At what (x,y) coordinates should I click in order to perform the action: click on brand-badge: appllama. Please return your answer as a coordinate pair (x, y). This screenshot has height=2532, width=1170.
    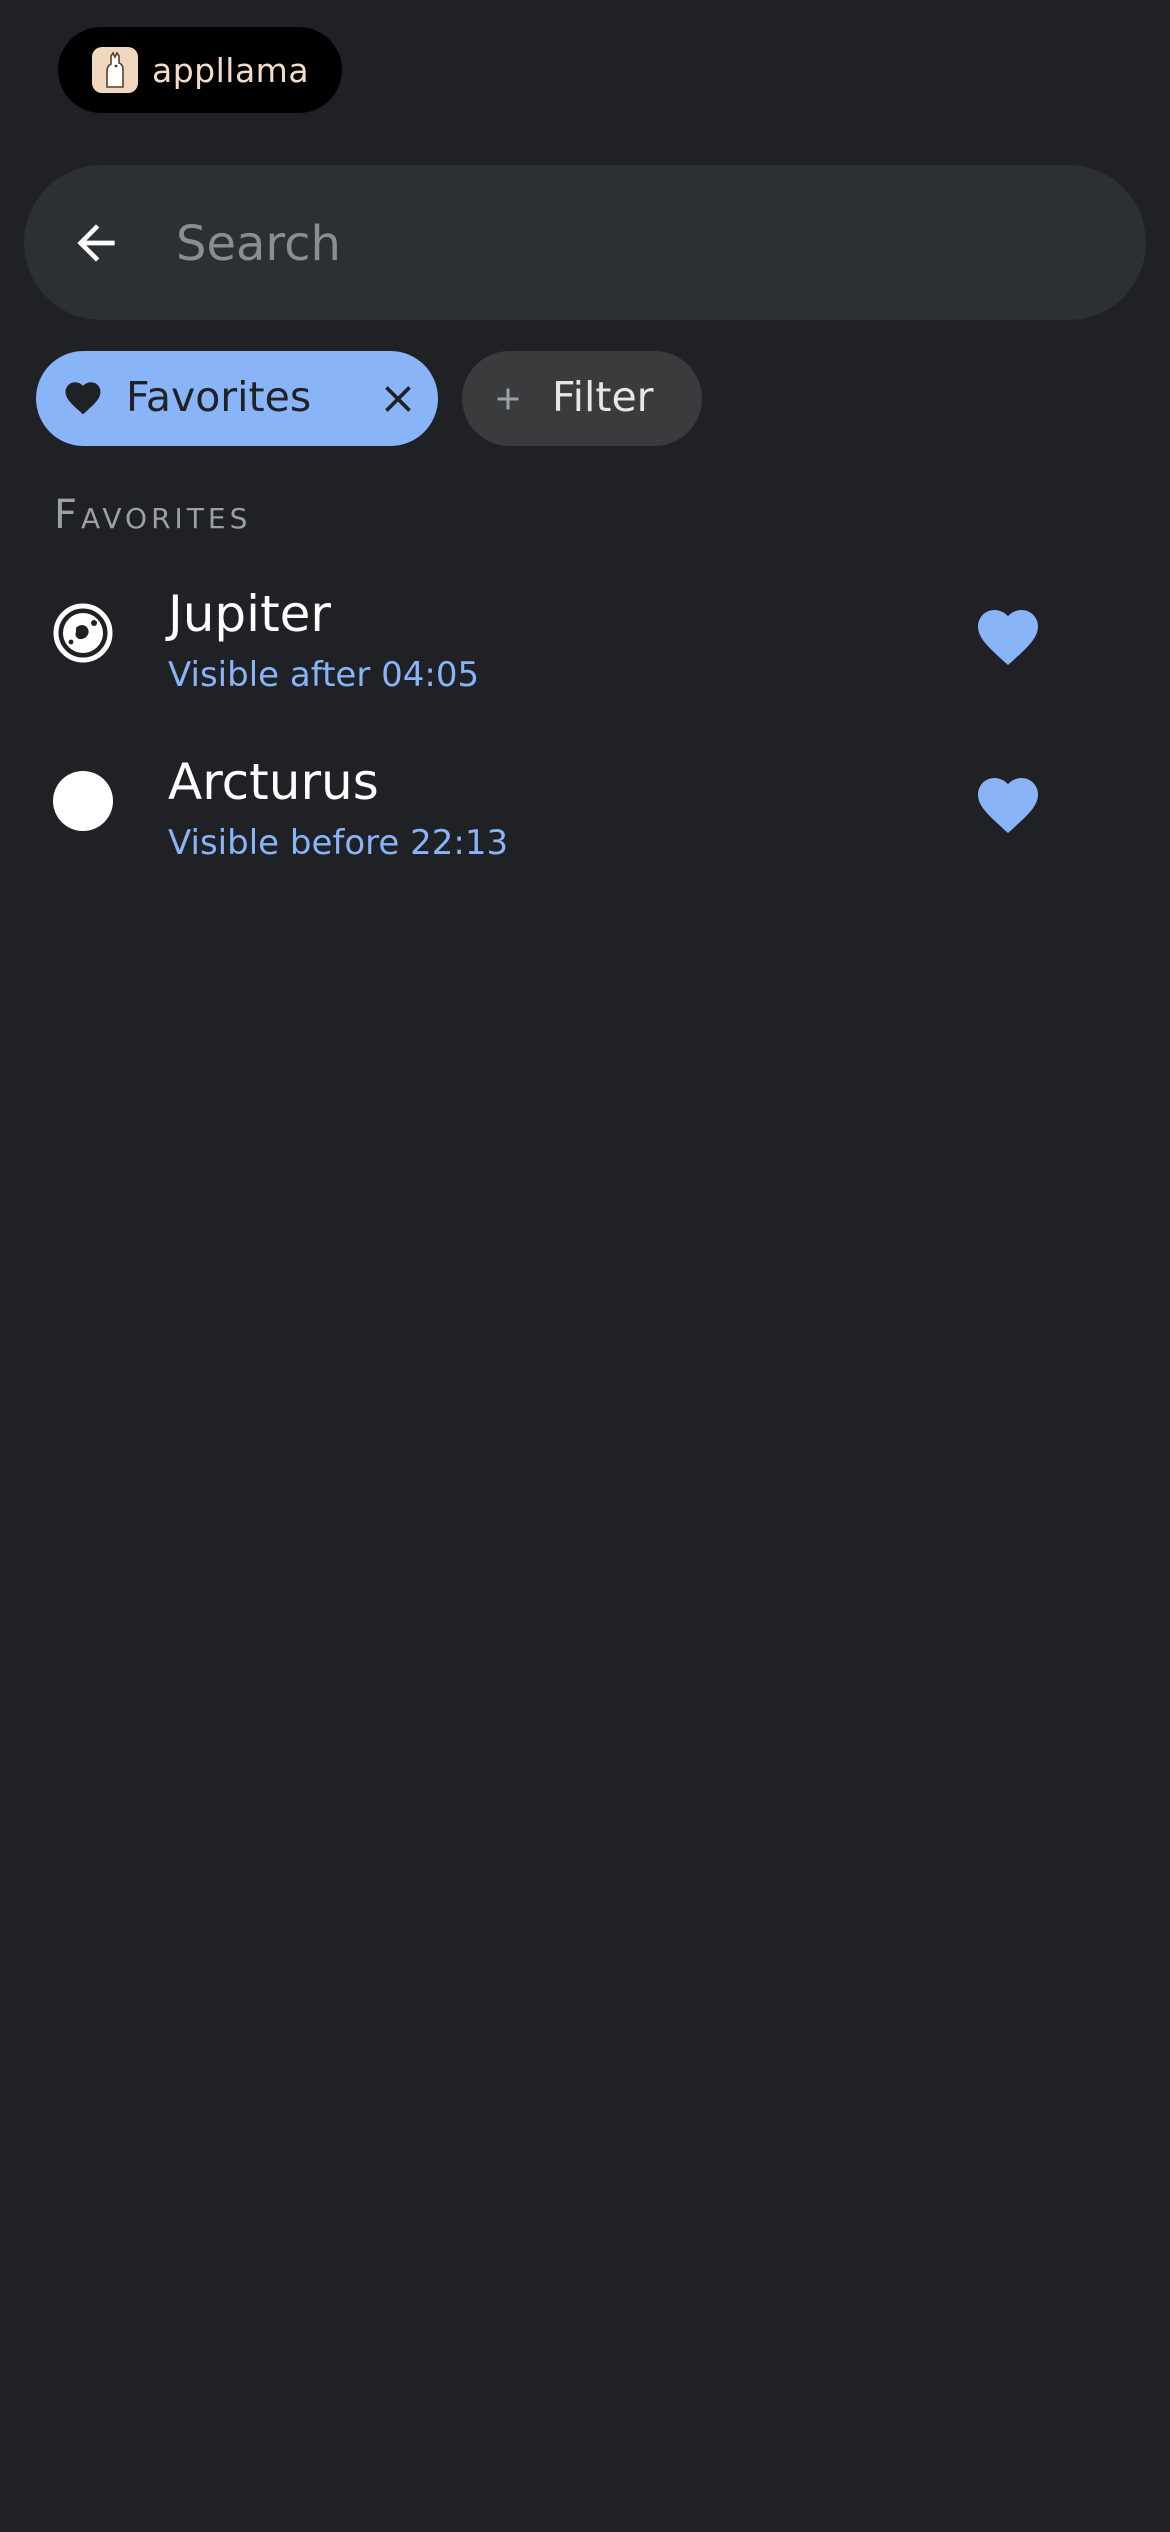
    Looking at the image, I should click on (200, 70).